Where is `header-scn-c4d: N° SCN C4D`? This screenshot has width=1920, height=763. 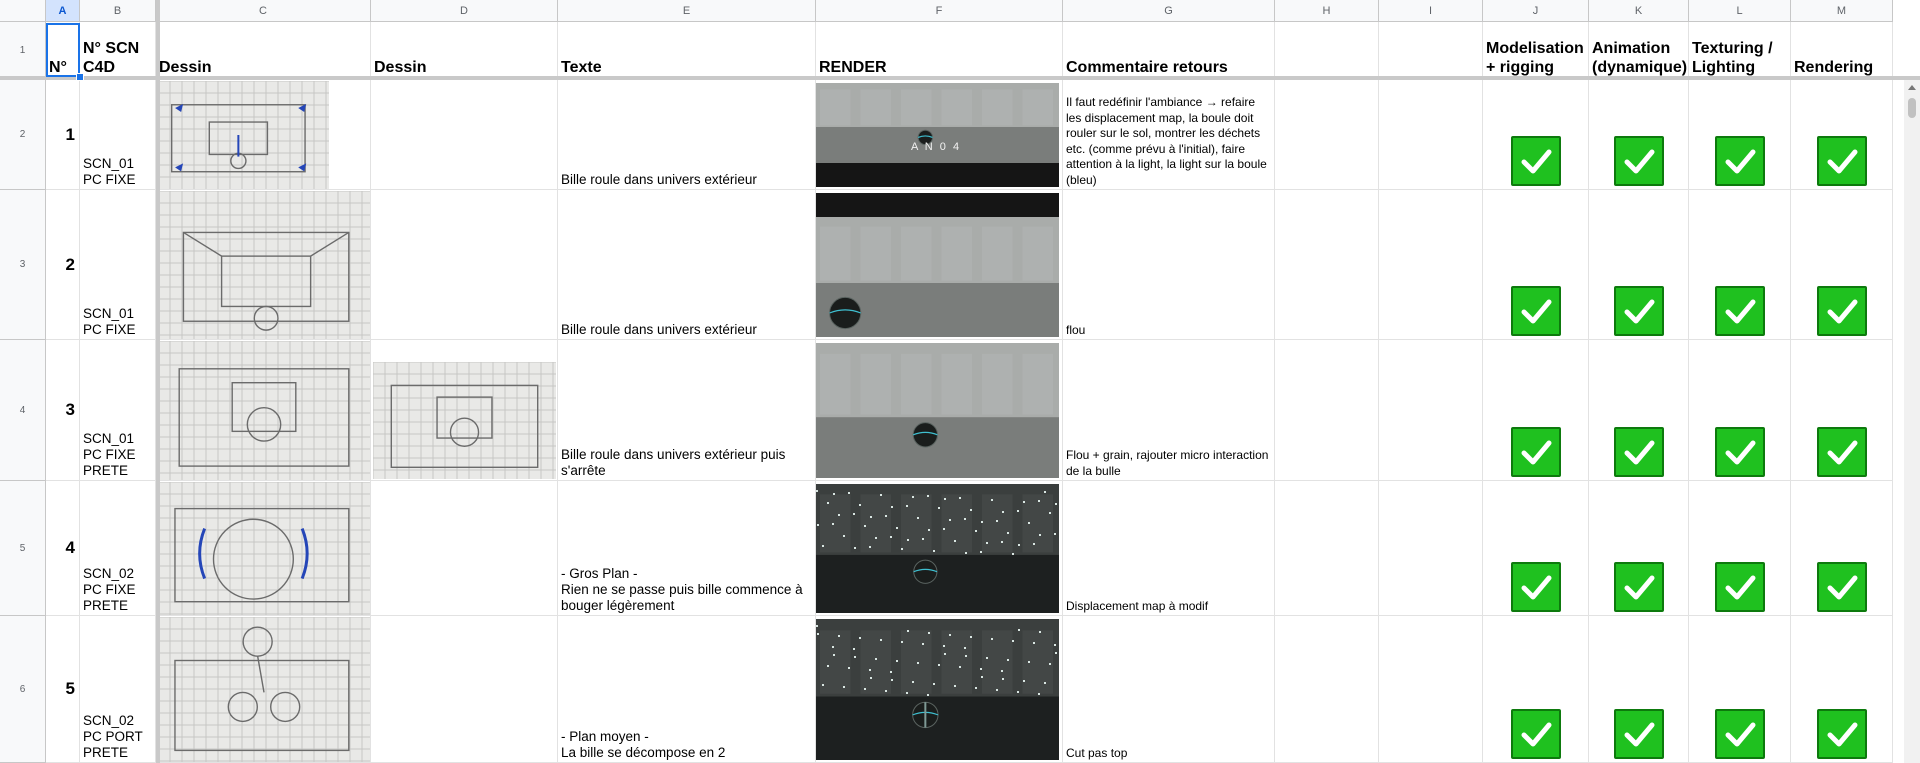 header-scn-c4d: N° SCN C4D is located at coordinates (118, 51).